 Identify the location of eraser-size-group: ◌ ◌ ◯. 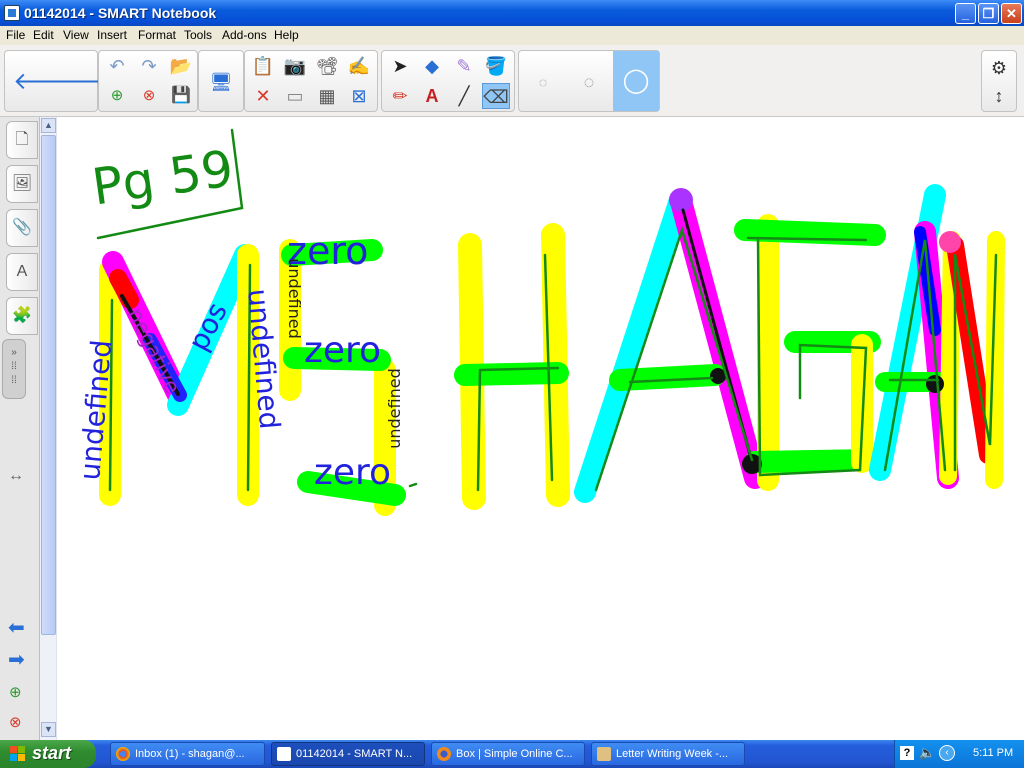
(589, 81).